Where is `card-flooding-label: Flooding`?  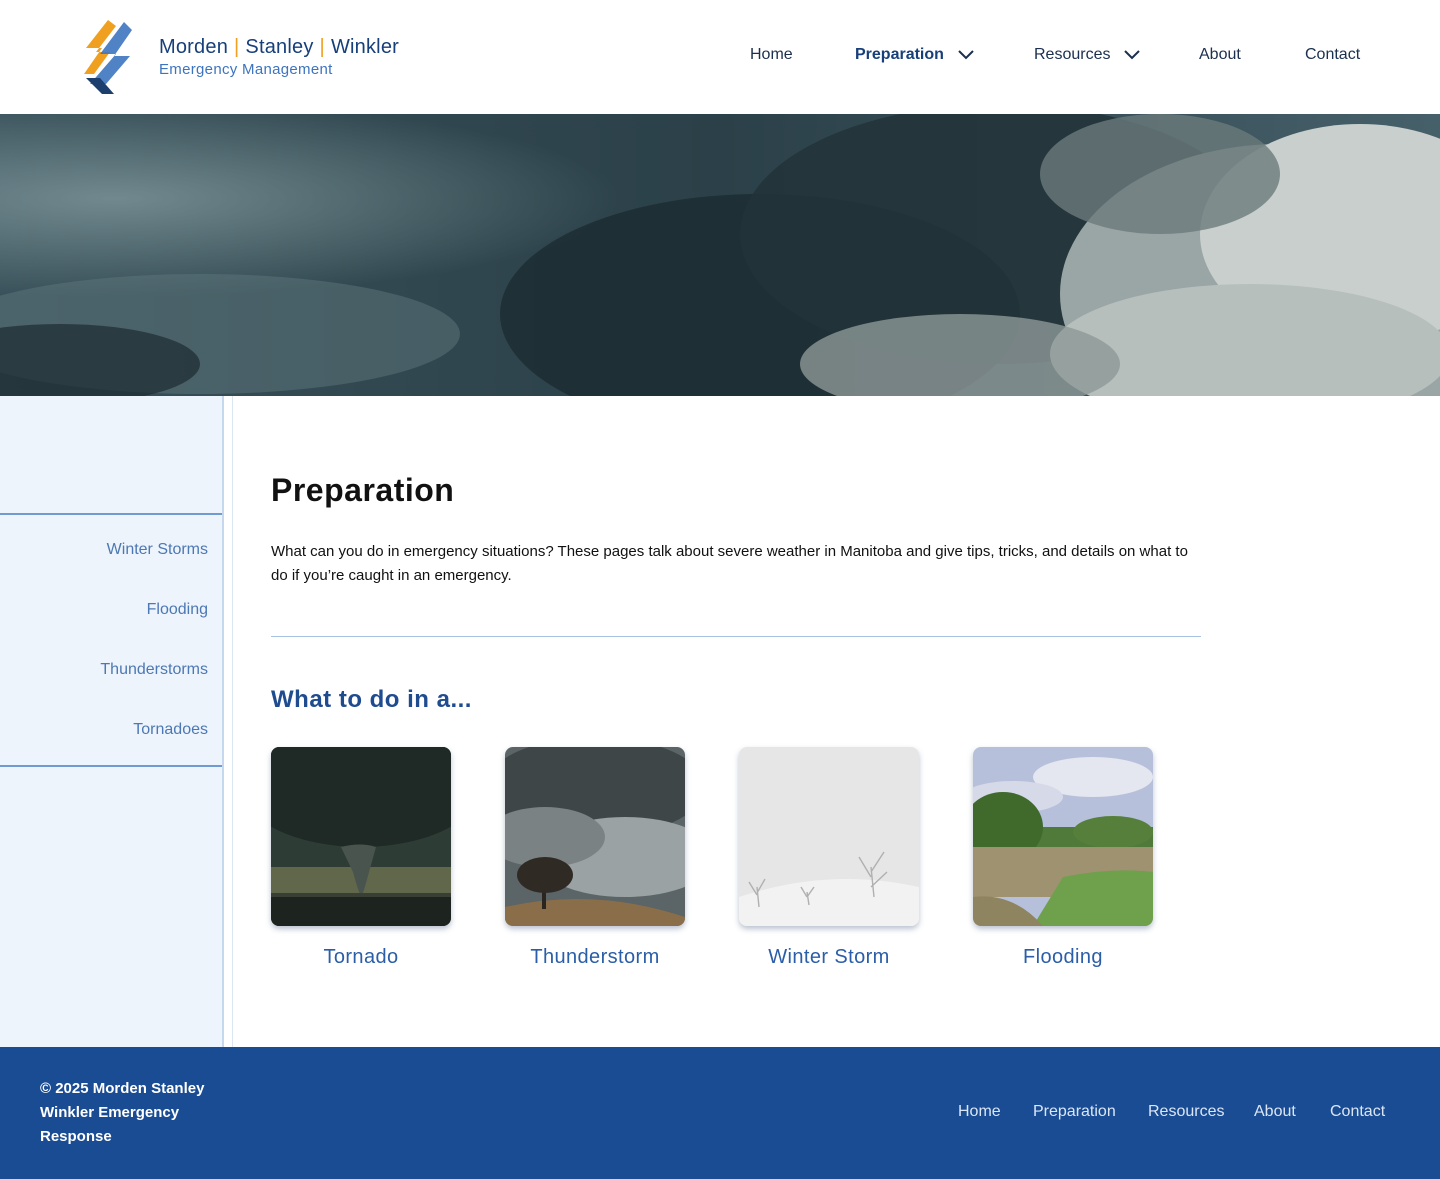 card-flooding-label: Flooding is located at coordinates (1063, 957).